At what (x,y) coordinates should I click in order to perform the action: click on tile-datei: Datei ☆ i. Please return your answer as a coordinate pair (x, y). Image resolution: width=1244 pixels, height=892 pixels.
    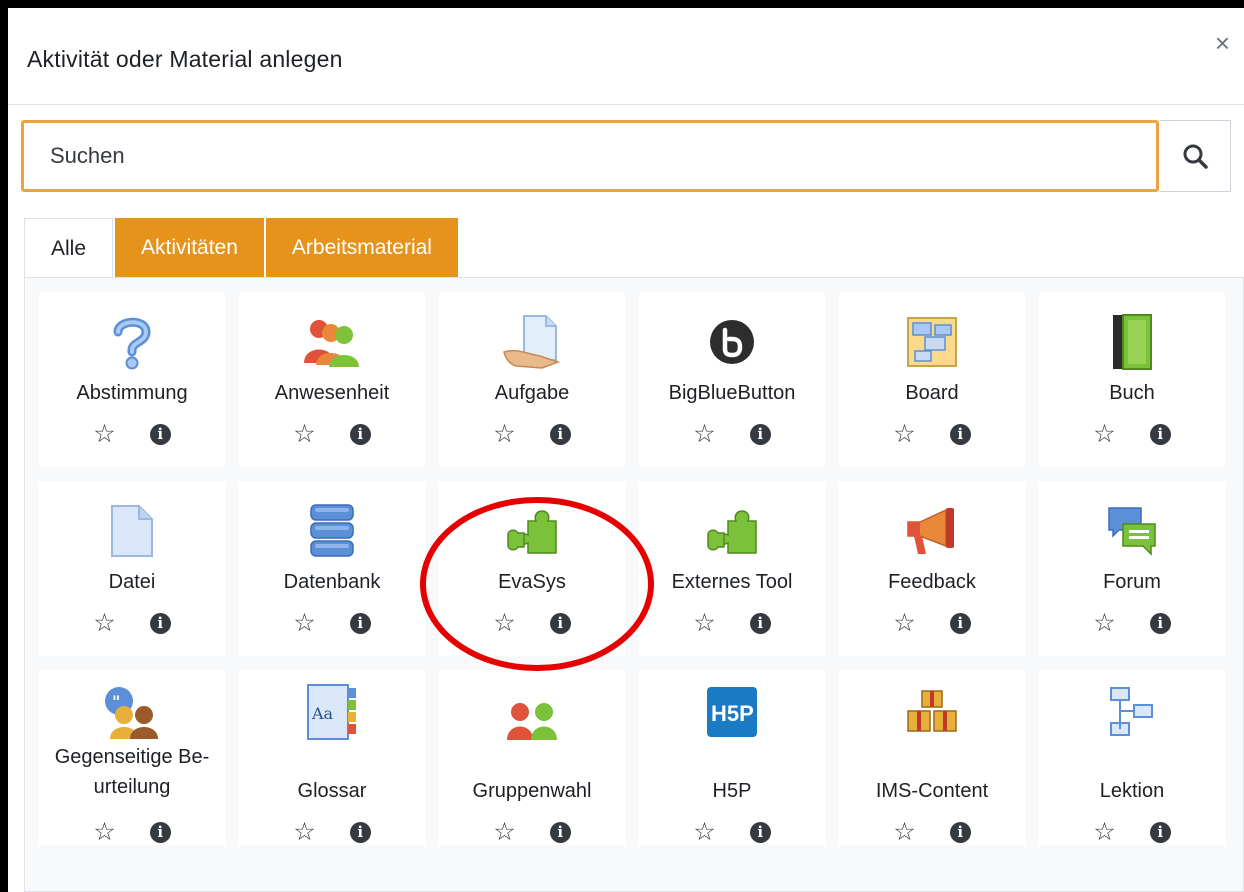
    Looking at the image, I should click on (132, 568).